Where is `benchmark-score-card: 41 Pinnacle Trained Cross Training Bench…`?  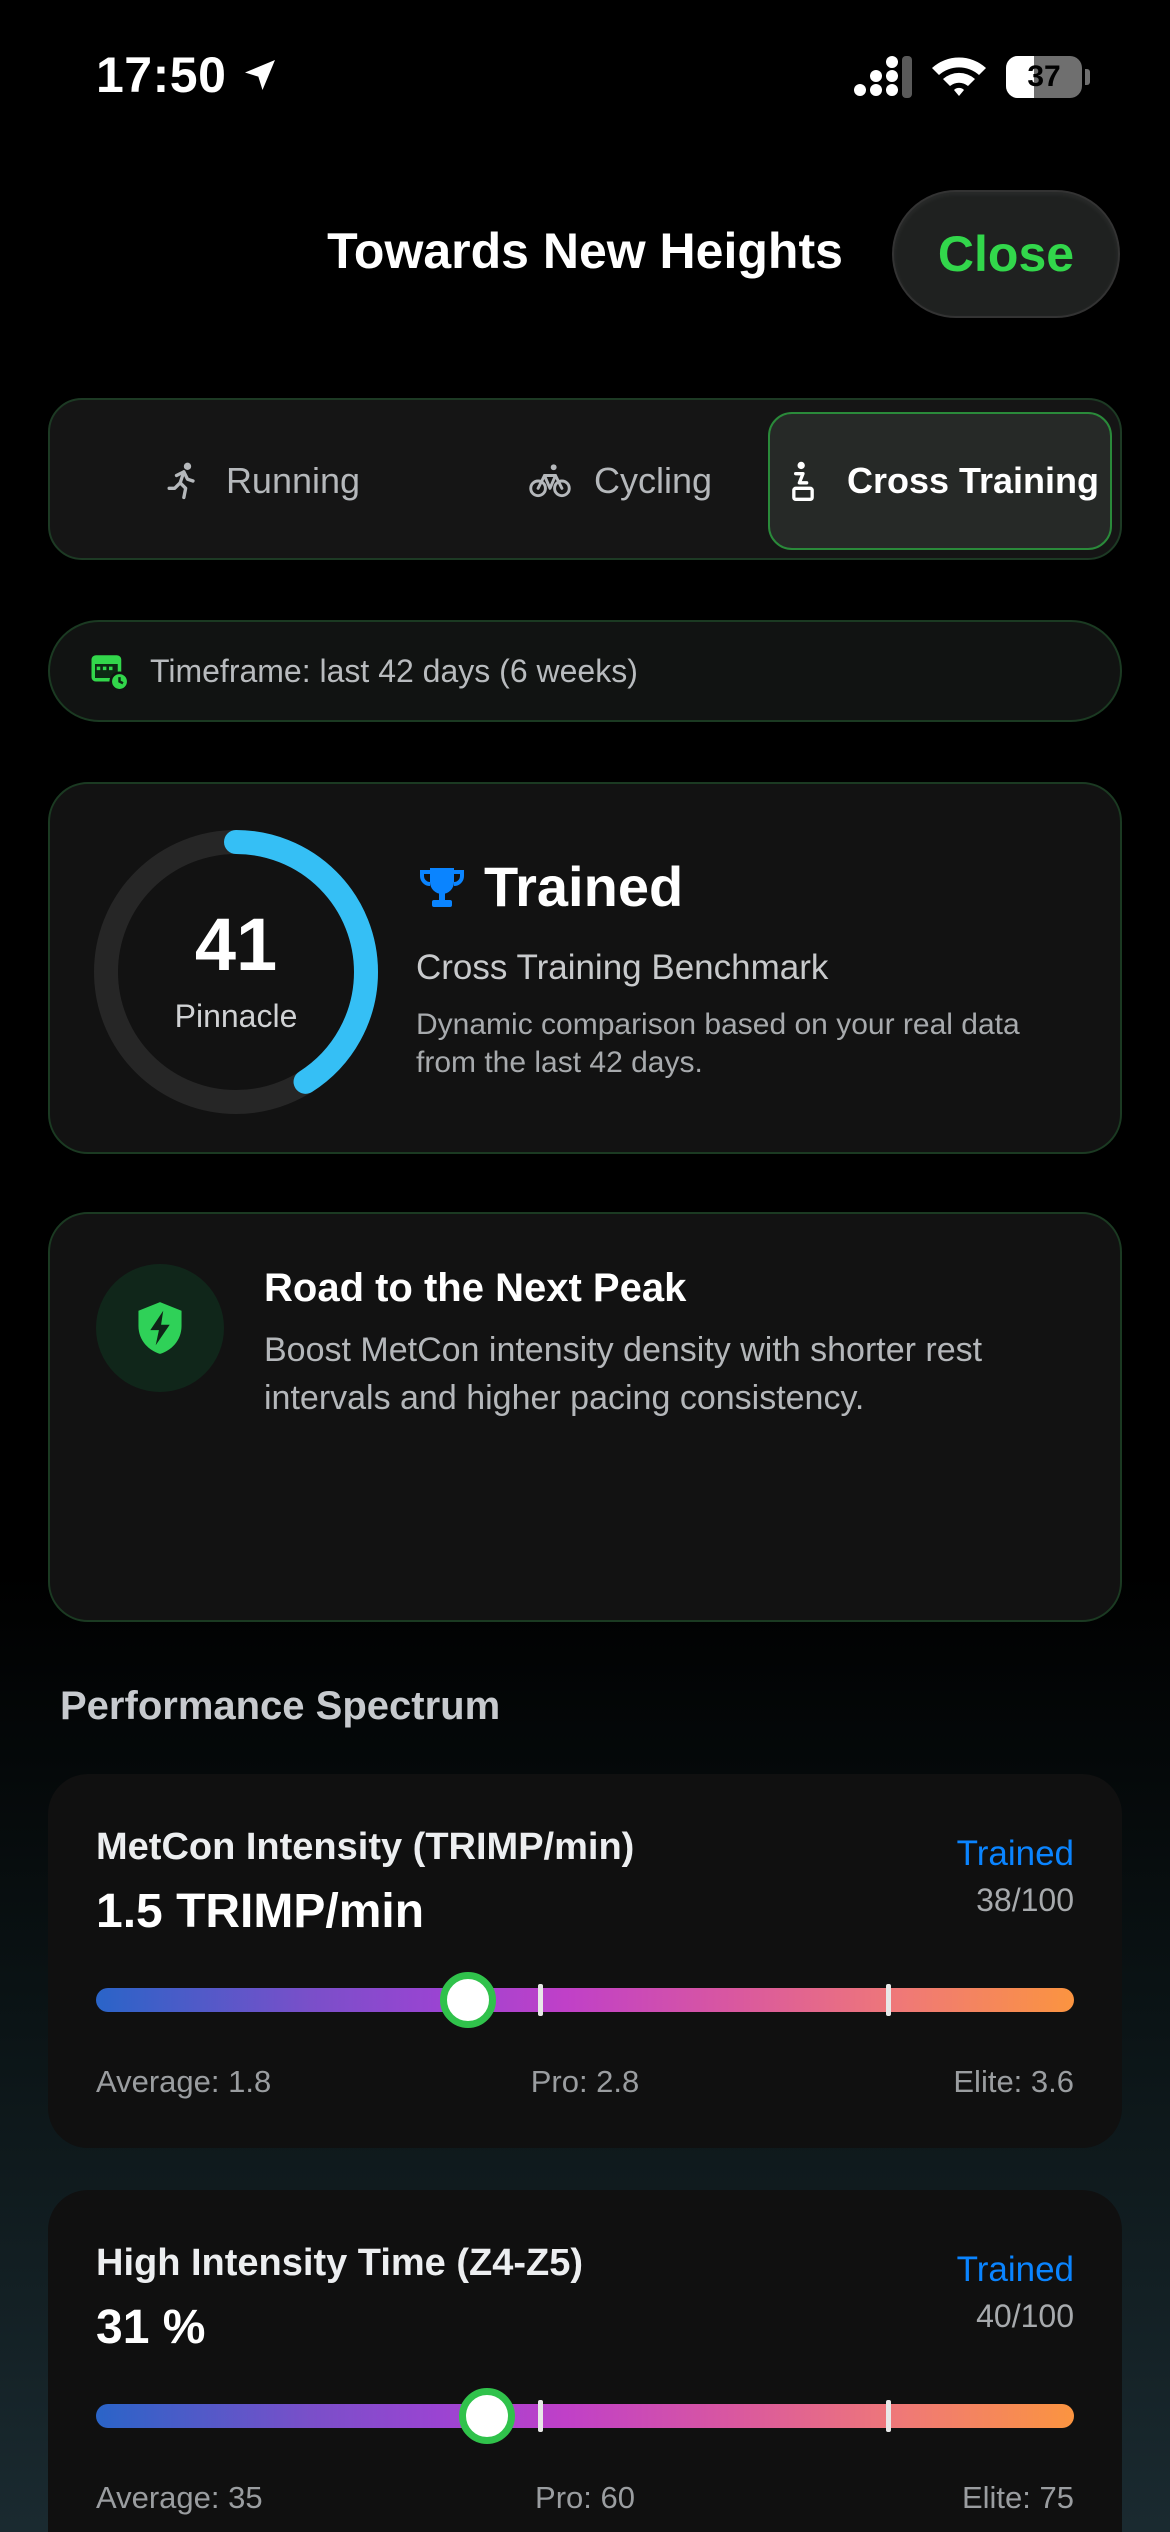 benchmark-score-card: 41 Pinnacle Trained Cross Training Bench… is located at coordinates (585, 968).